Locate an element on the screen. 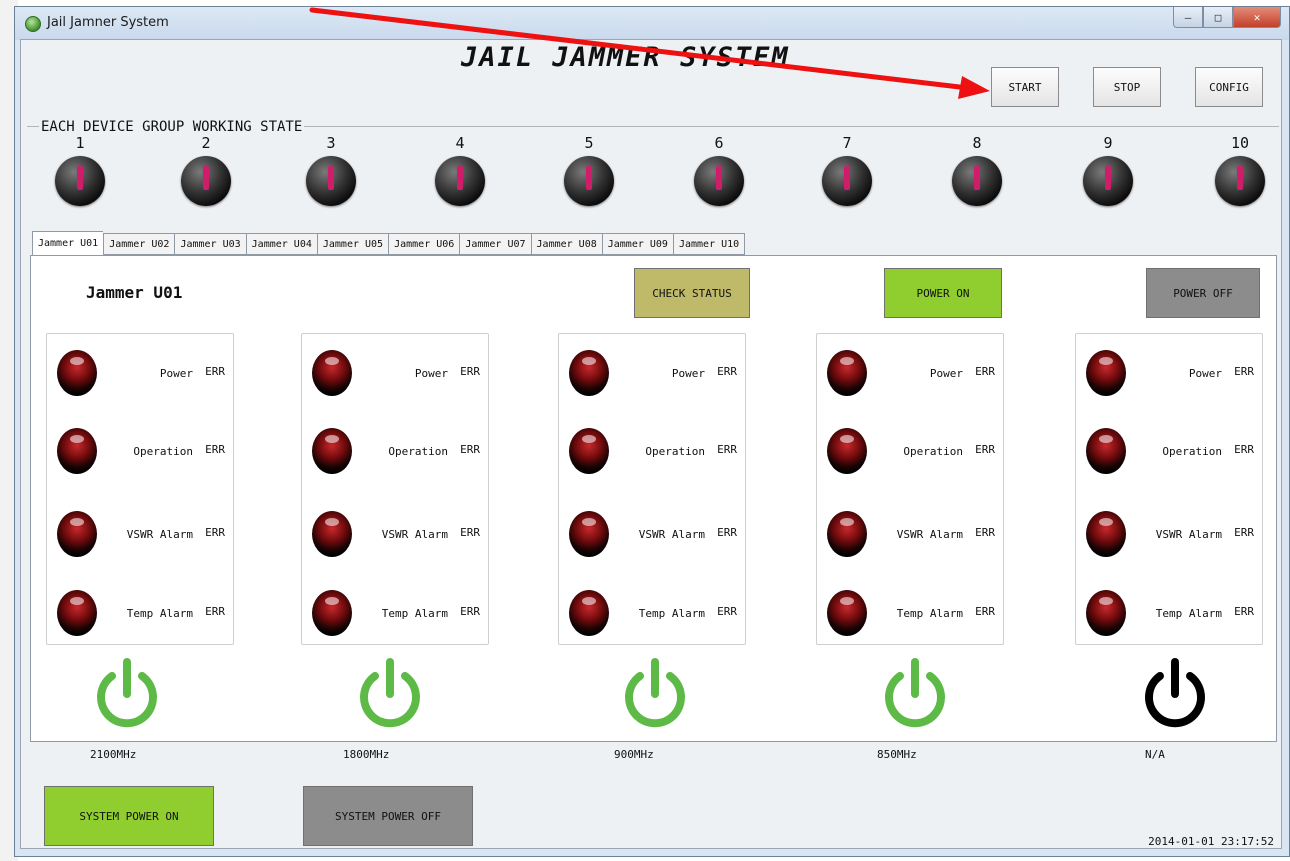  tab-jammer-7: Jammer U07 is located at coordinates (495, 244).